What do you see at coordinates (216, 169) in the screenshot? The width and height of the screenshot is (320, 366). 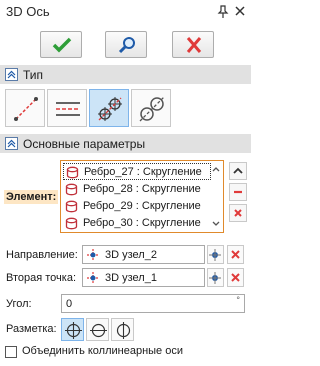 I see `scroll-up-icon` at bounding box center [216, 169].